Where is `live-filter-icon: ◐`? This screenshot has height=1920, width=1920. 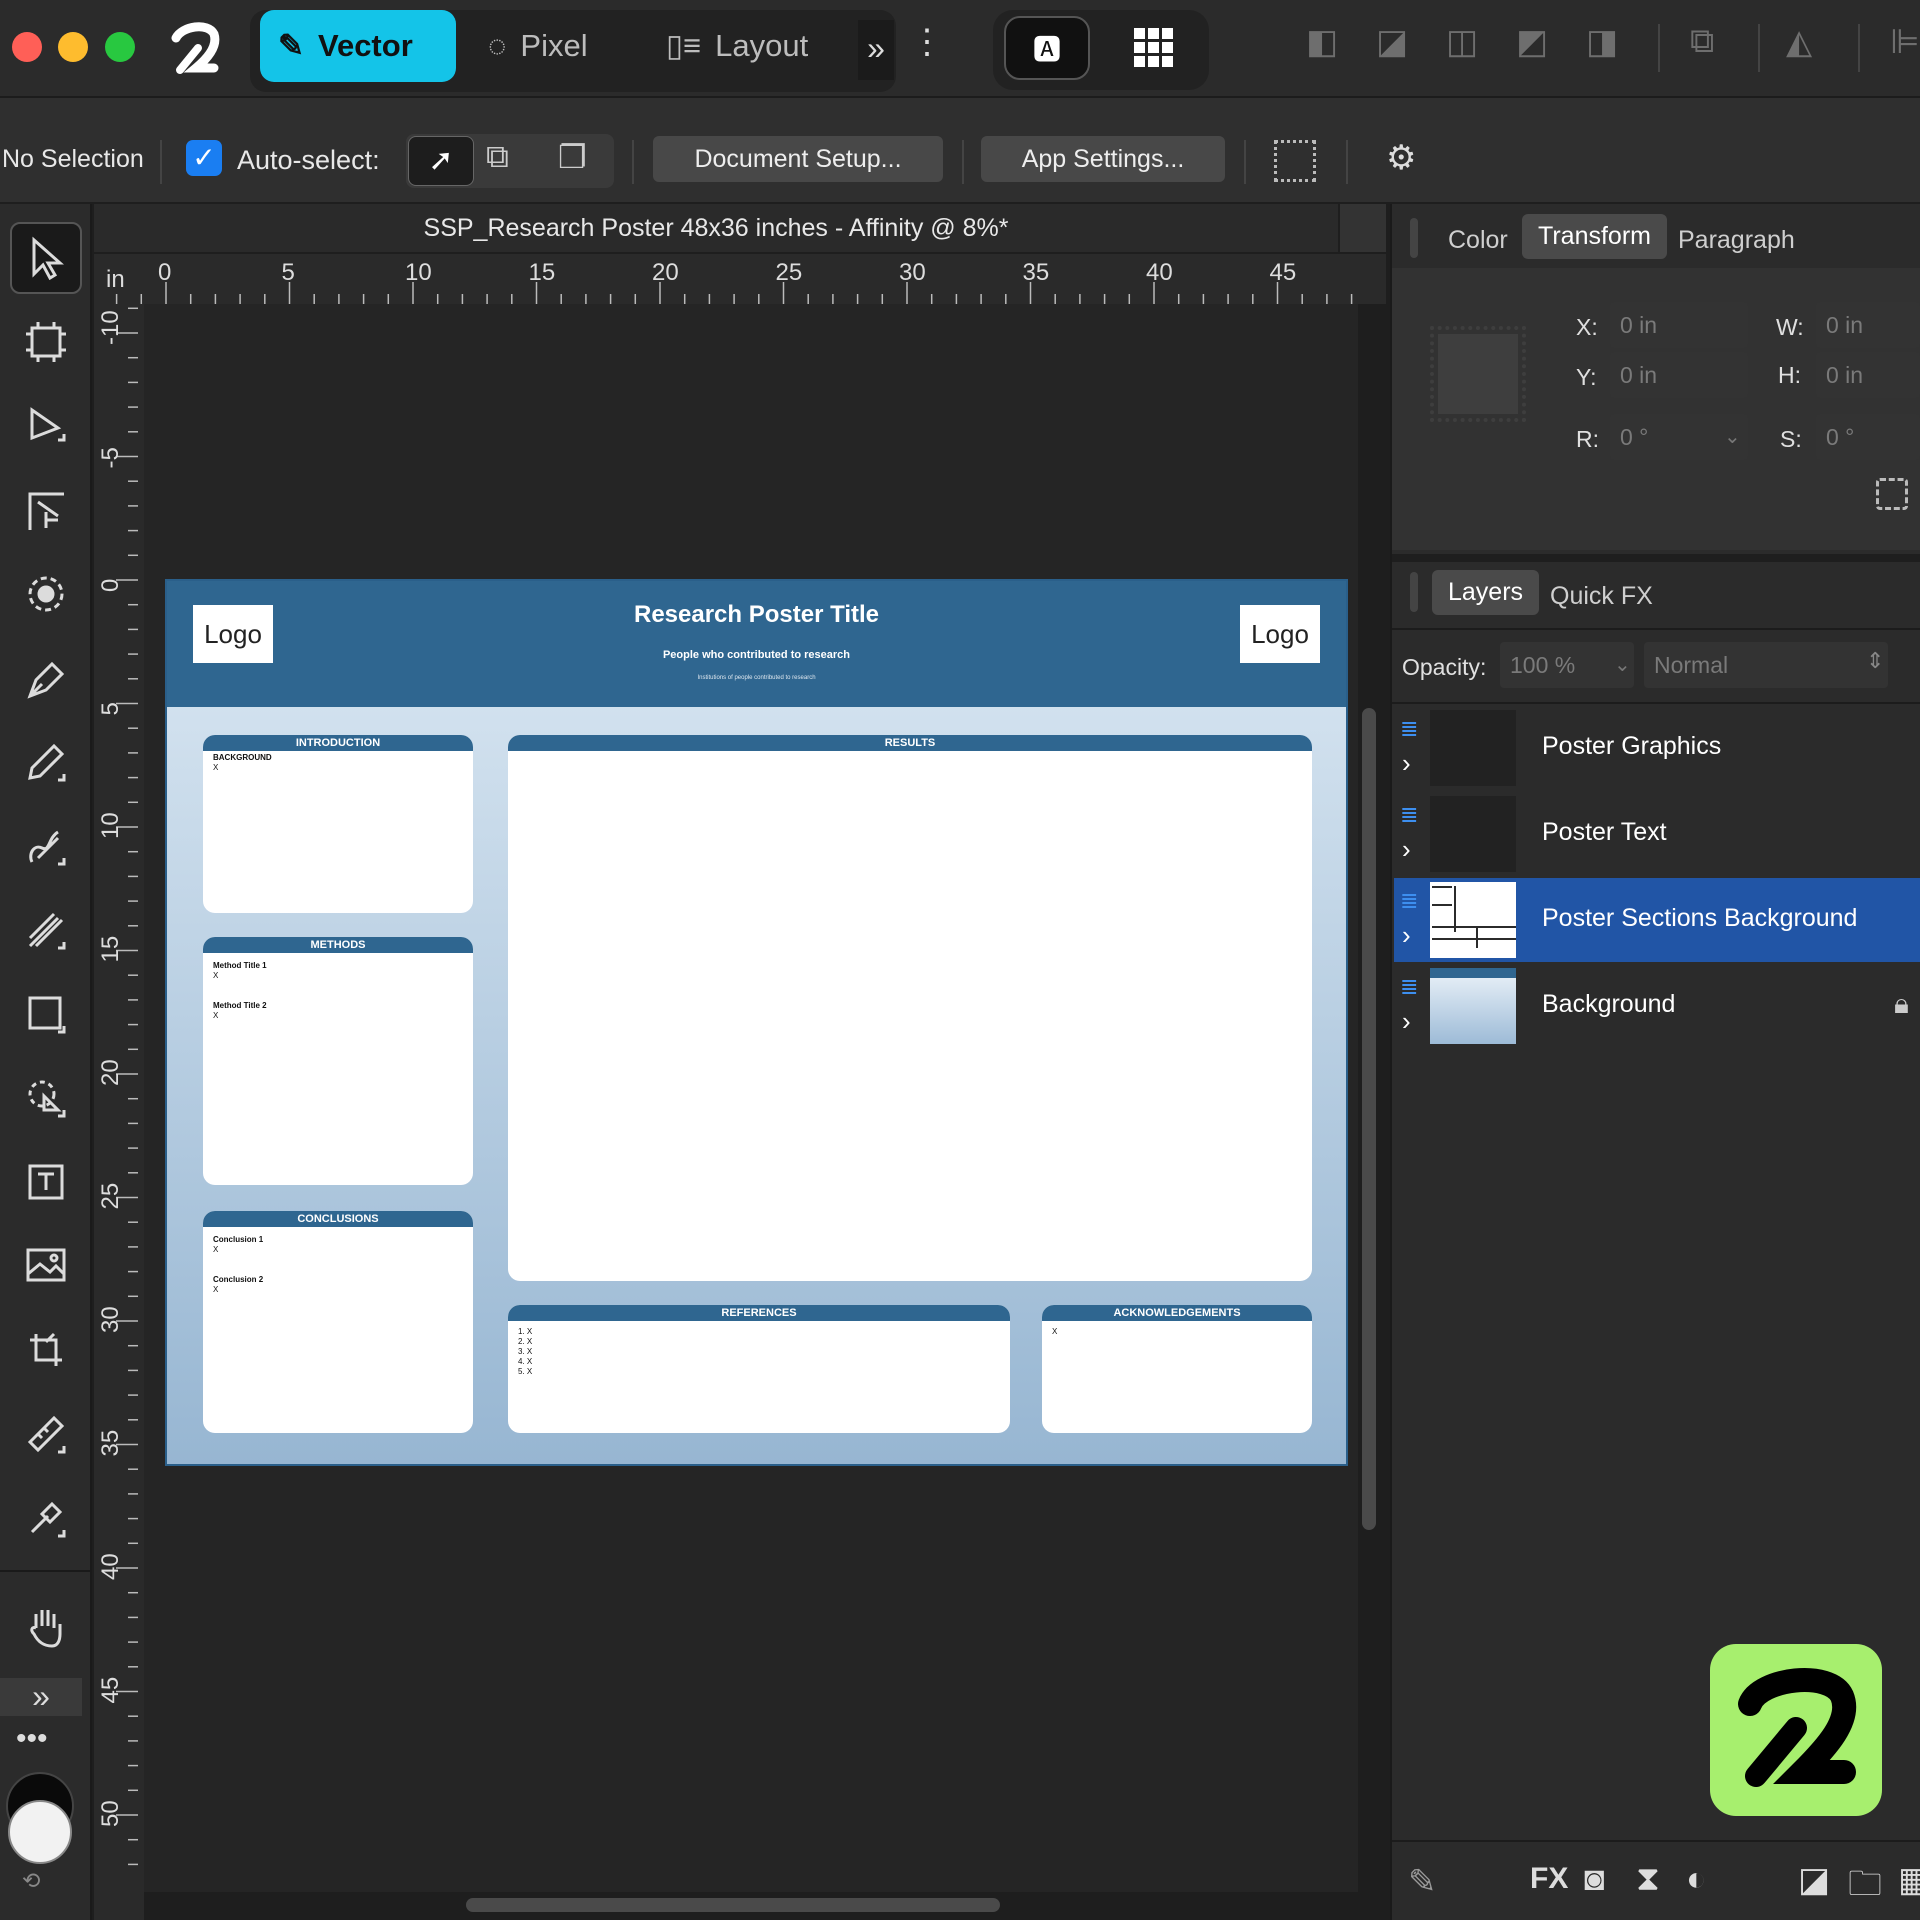
live-filter-icon: ◐ is located at coordinates (1696, 1879).